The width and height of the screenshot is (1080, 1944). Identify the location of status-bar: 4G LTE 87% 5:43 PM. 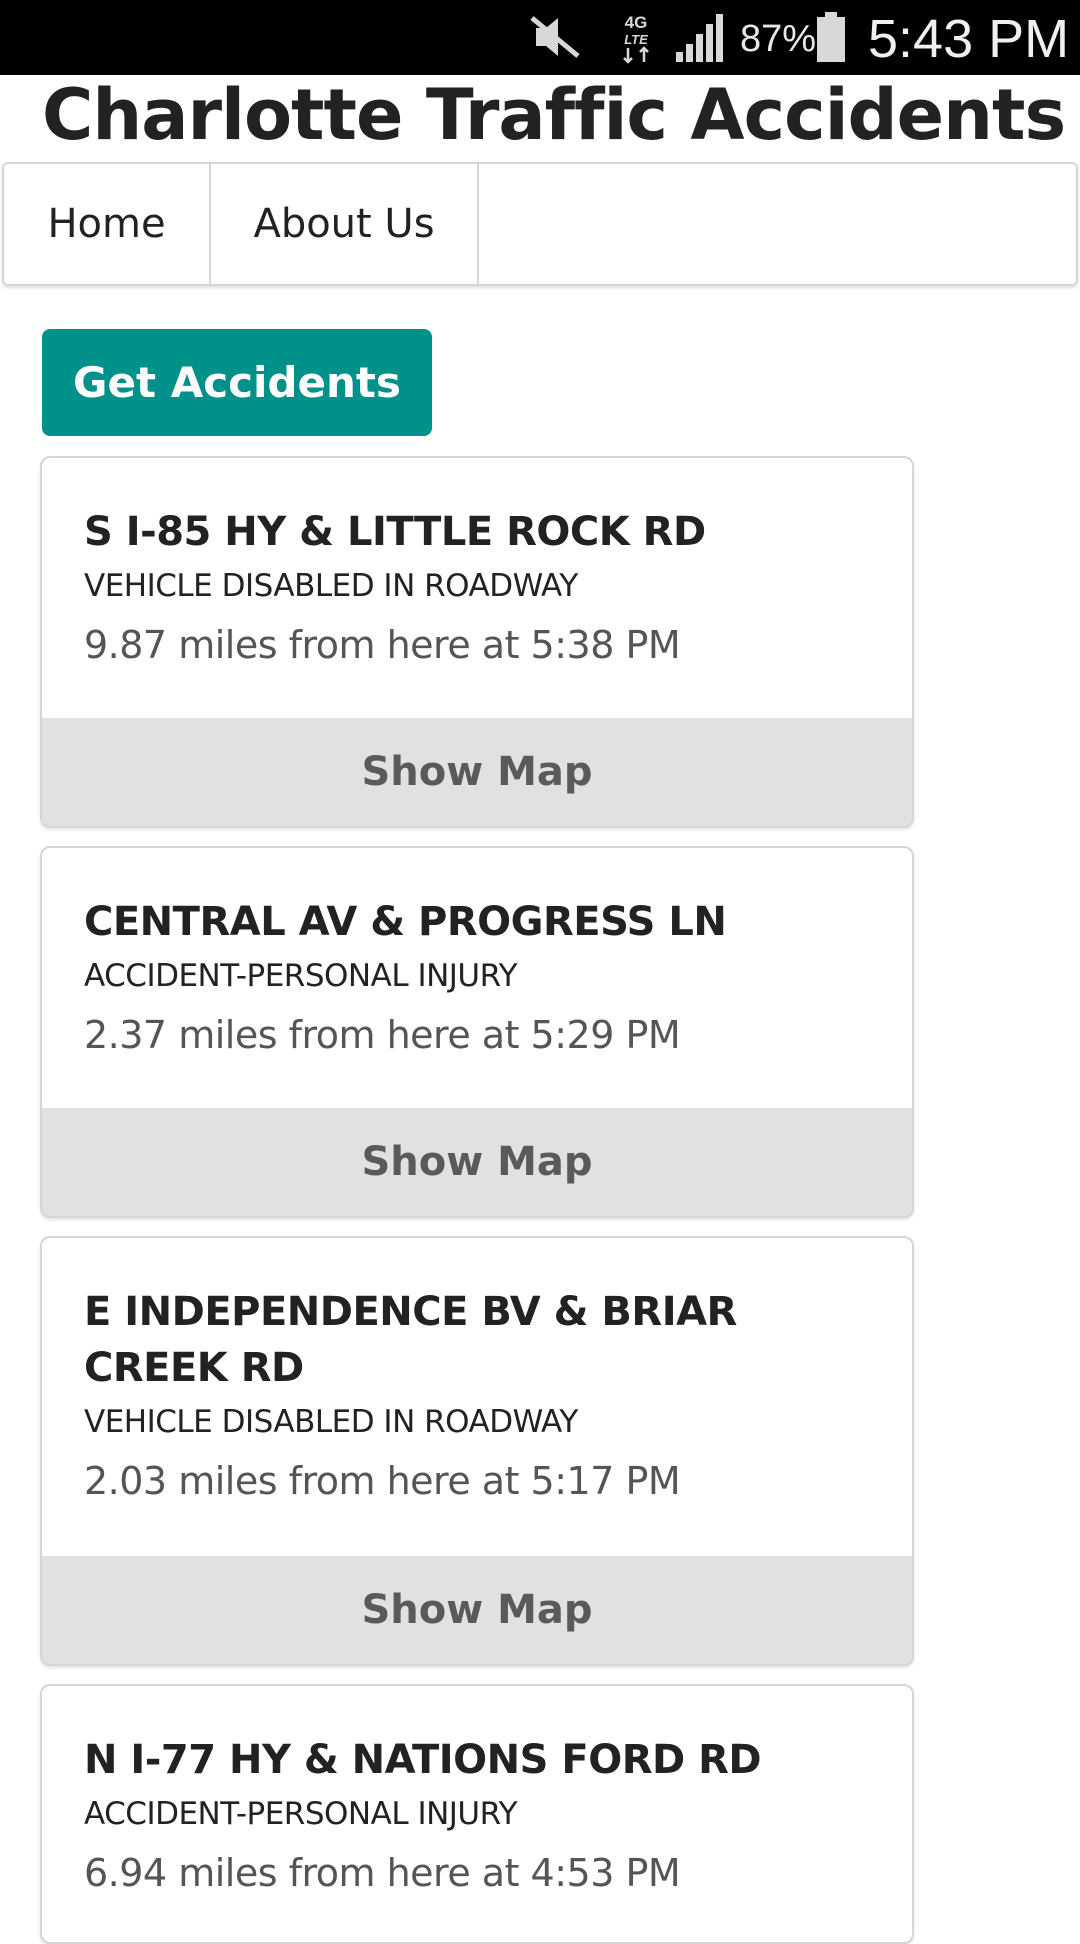
(540, 37).